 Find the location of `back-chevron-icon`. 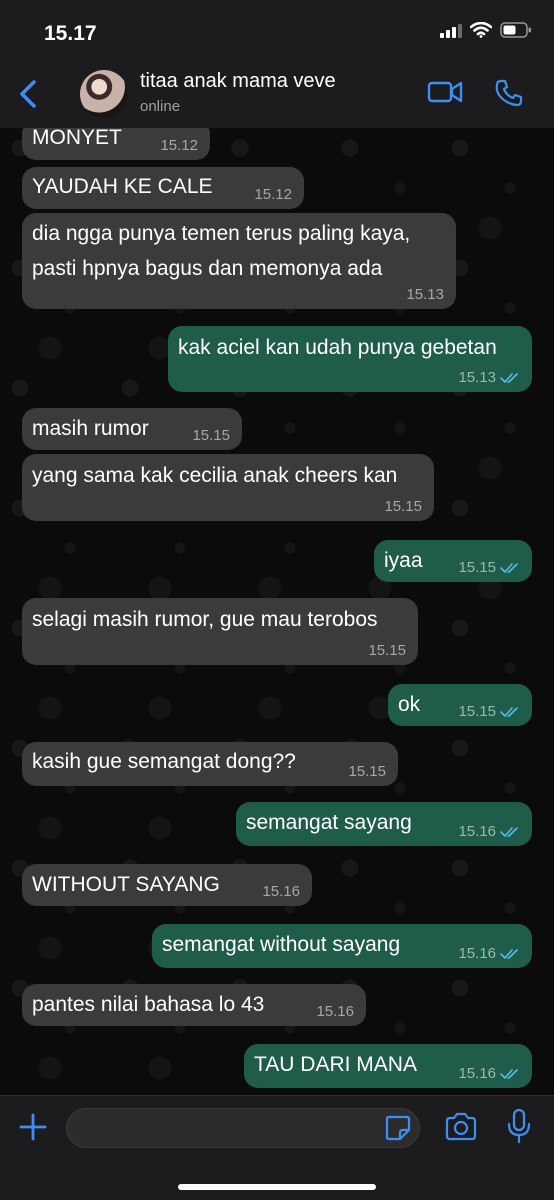

back-chevron-icon is located at coordinates (29, 94).